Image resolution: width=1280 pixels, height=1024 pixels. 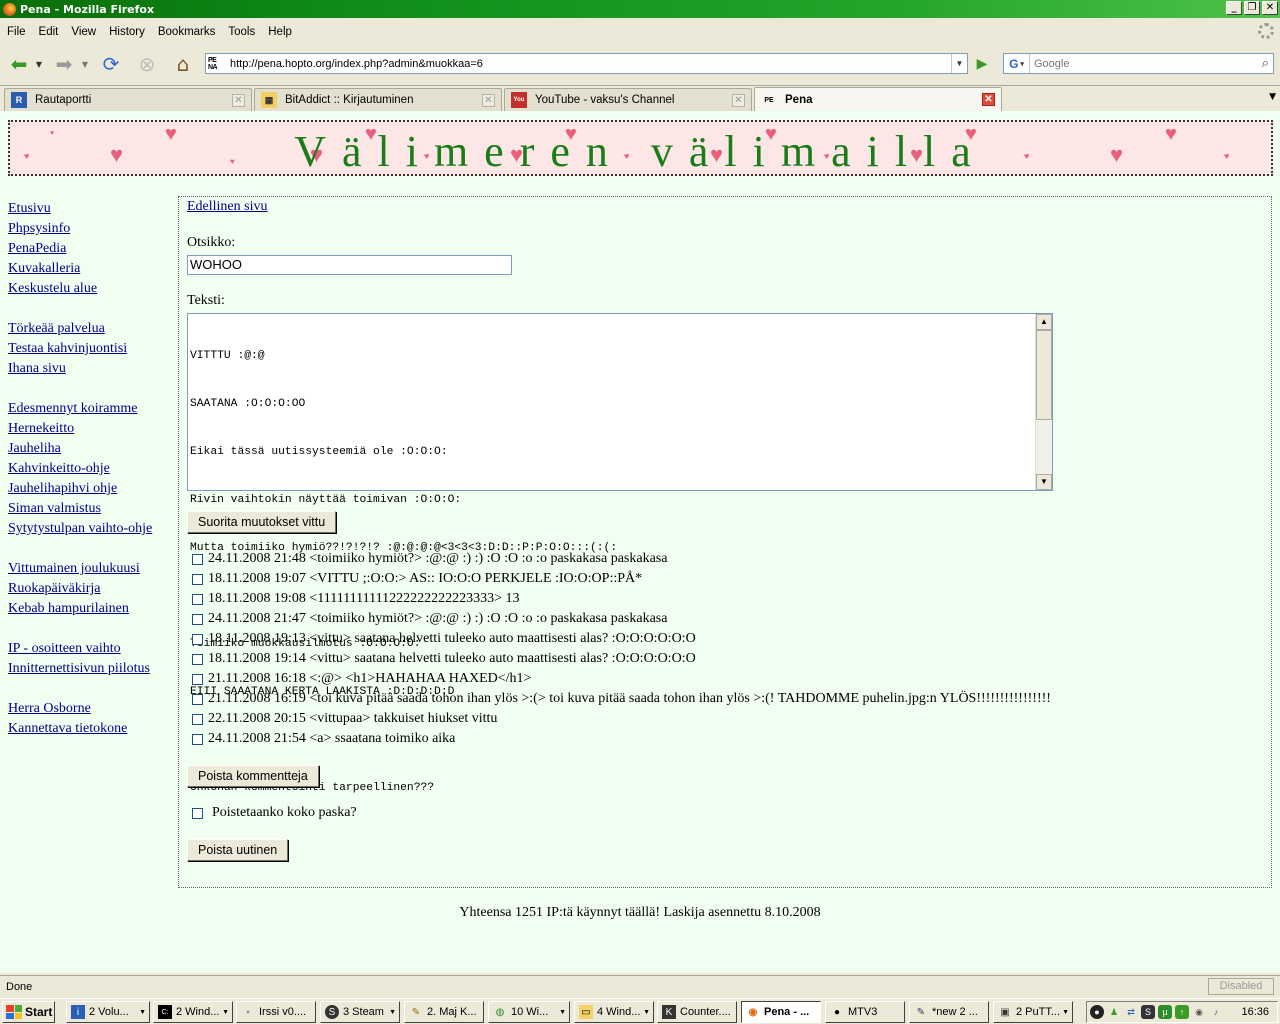 I want to click on taskbar-item-putty: ▣ 2 PuTT... ▼, so click(x=1033, y=1012).